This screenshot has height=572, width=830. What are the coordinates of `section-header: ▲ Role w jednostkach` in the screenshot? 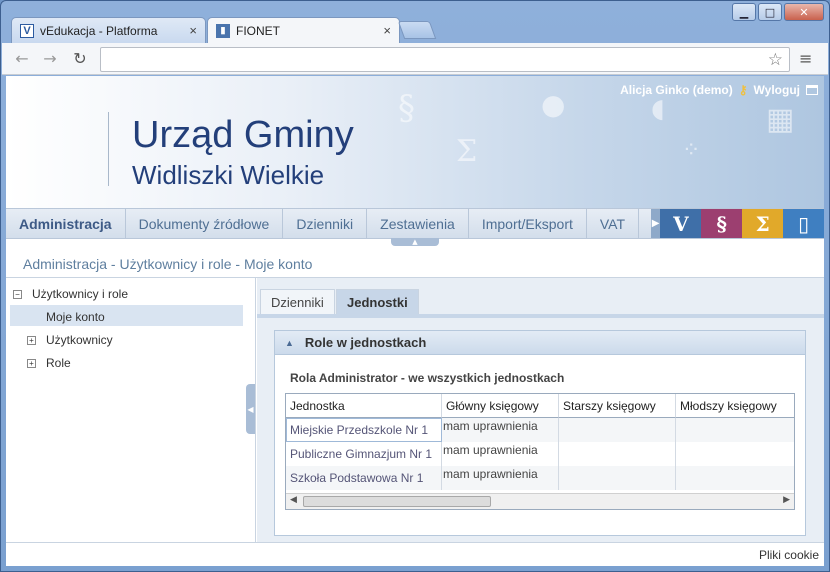 It's located at (540, 343).